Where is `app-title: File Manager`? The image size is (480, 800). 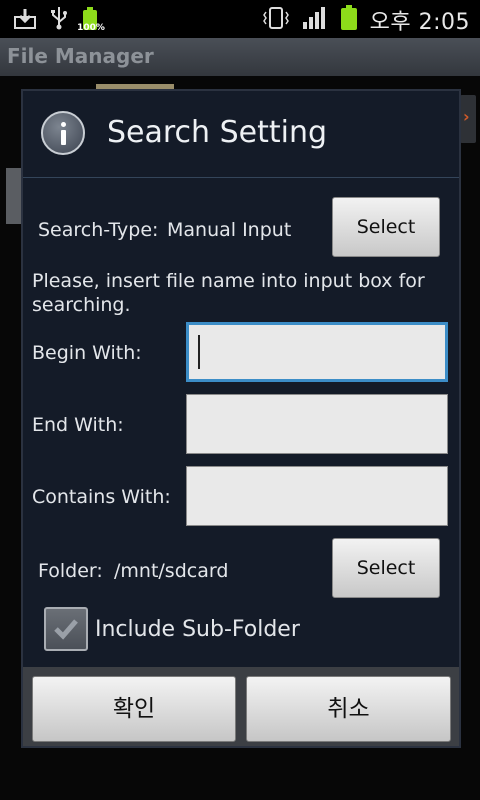 app-title: File Manager is located at coordinates (80, 56).